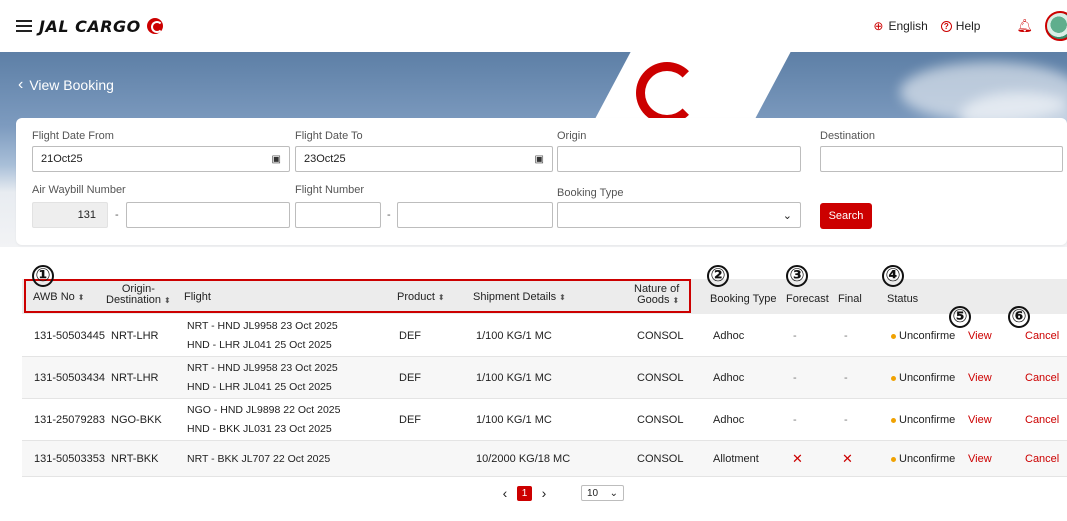 The image size is (1067, 521). Describe the element at coordinates (797, 458) in the screenshot. I see `forecast-x-icon: ✕` at that location.